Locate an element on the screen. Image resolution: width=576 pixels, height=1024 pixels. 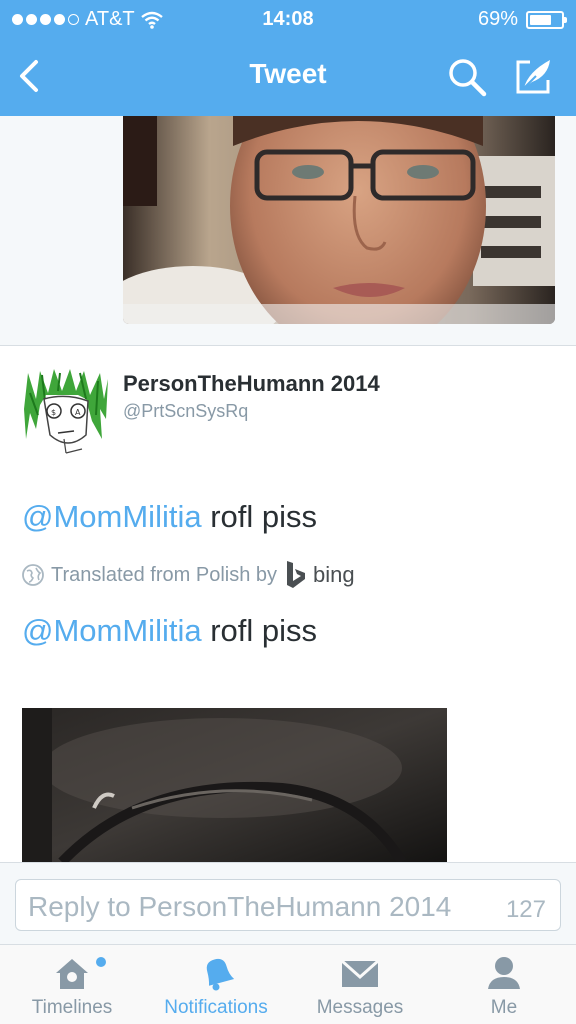
battery-level is located at coordinates (540, 19).